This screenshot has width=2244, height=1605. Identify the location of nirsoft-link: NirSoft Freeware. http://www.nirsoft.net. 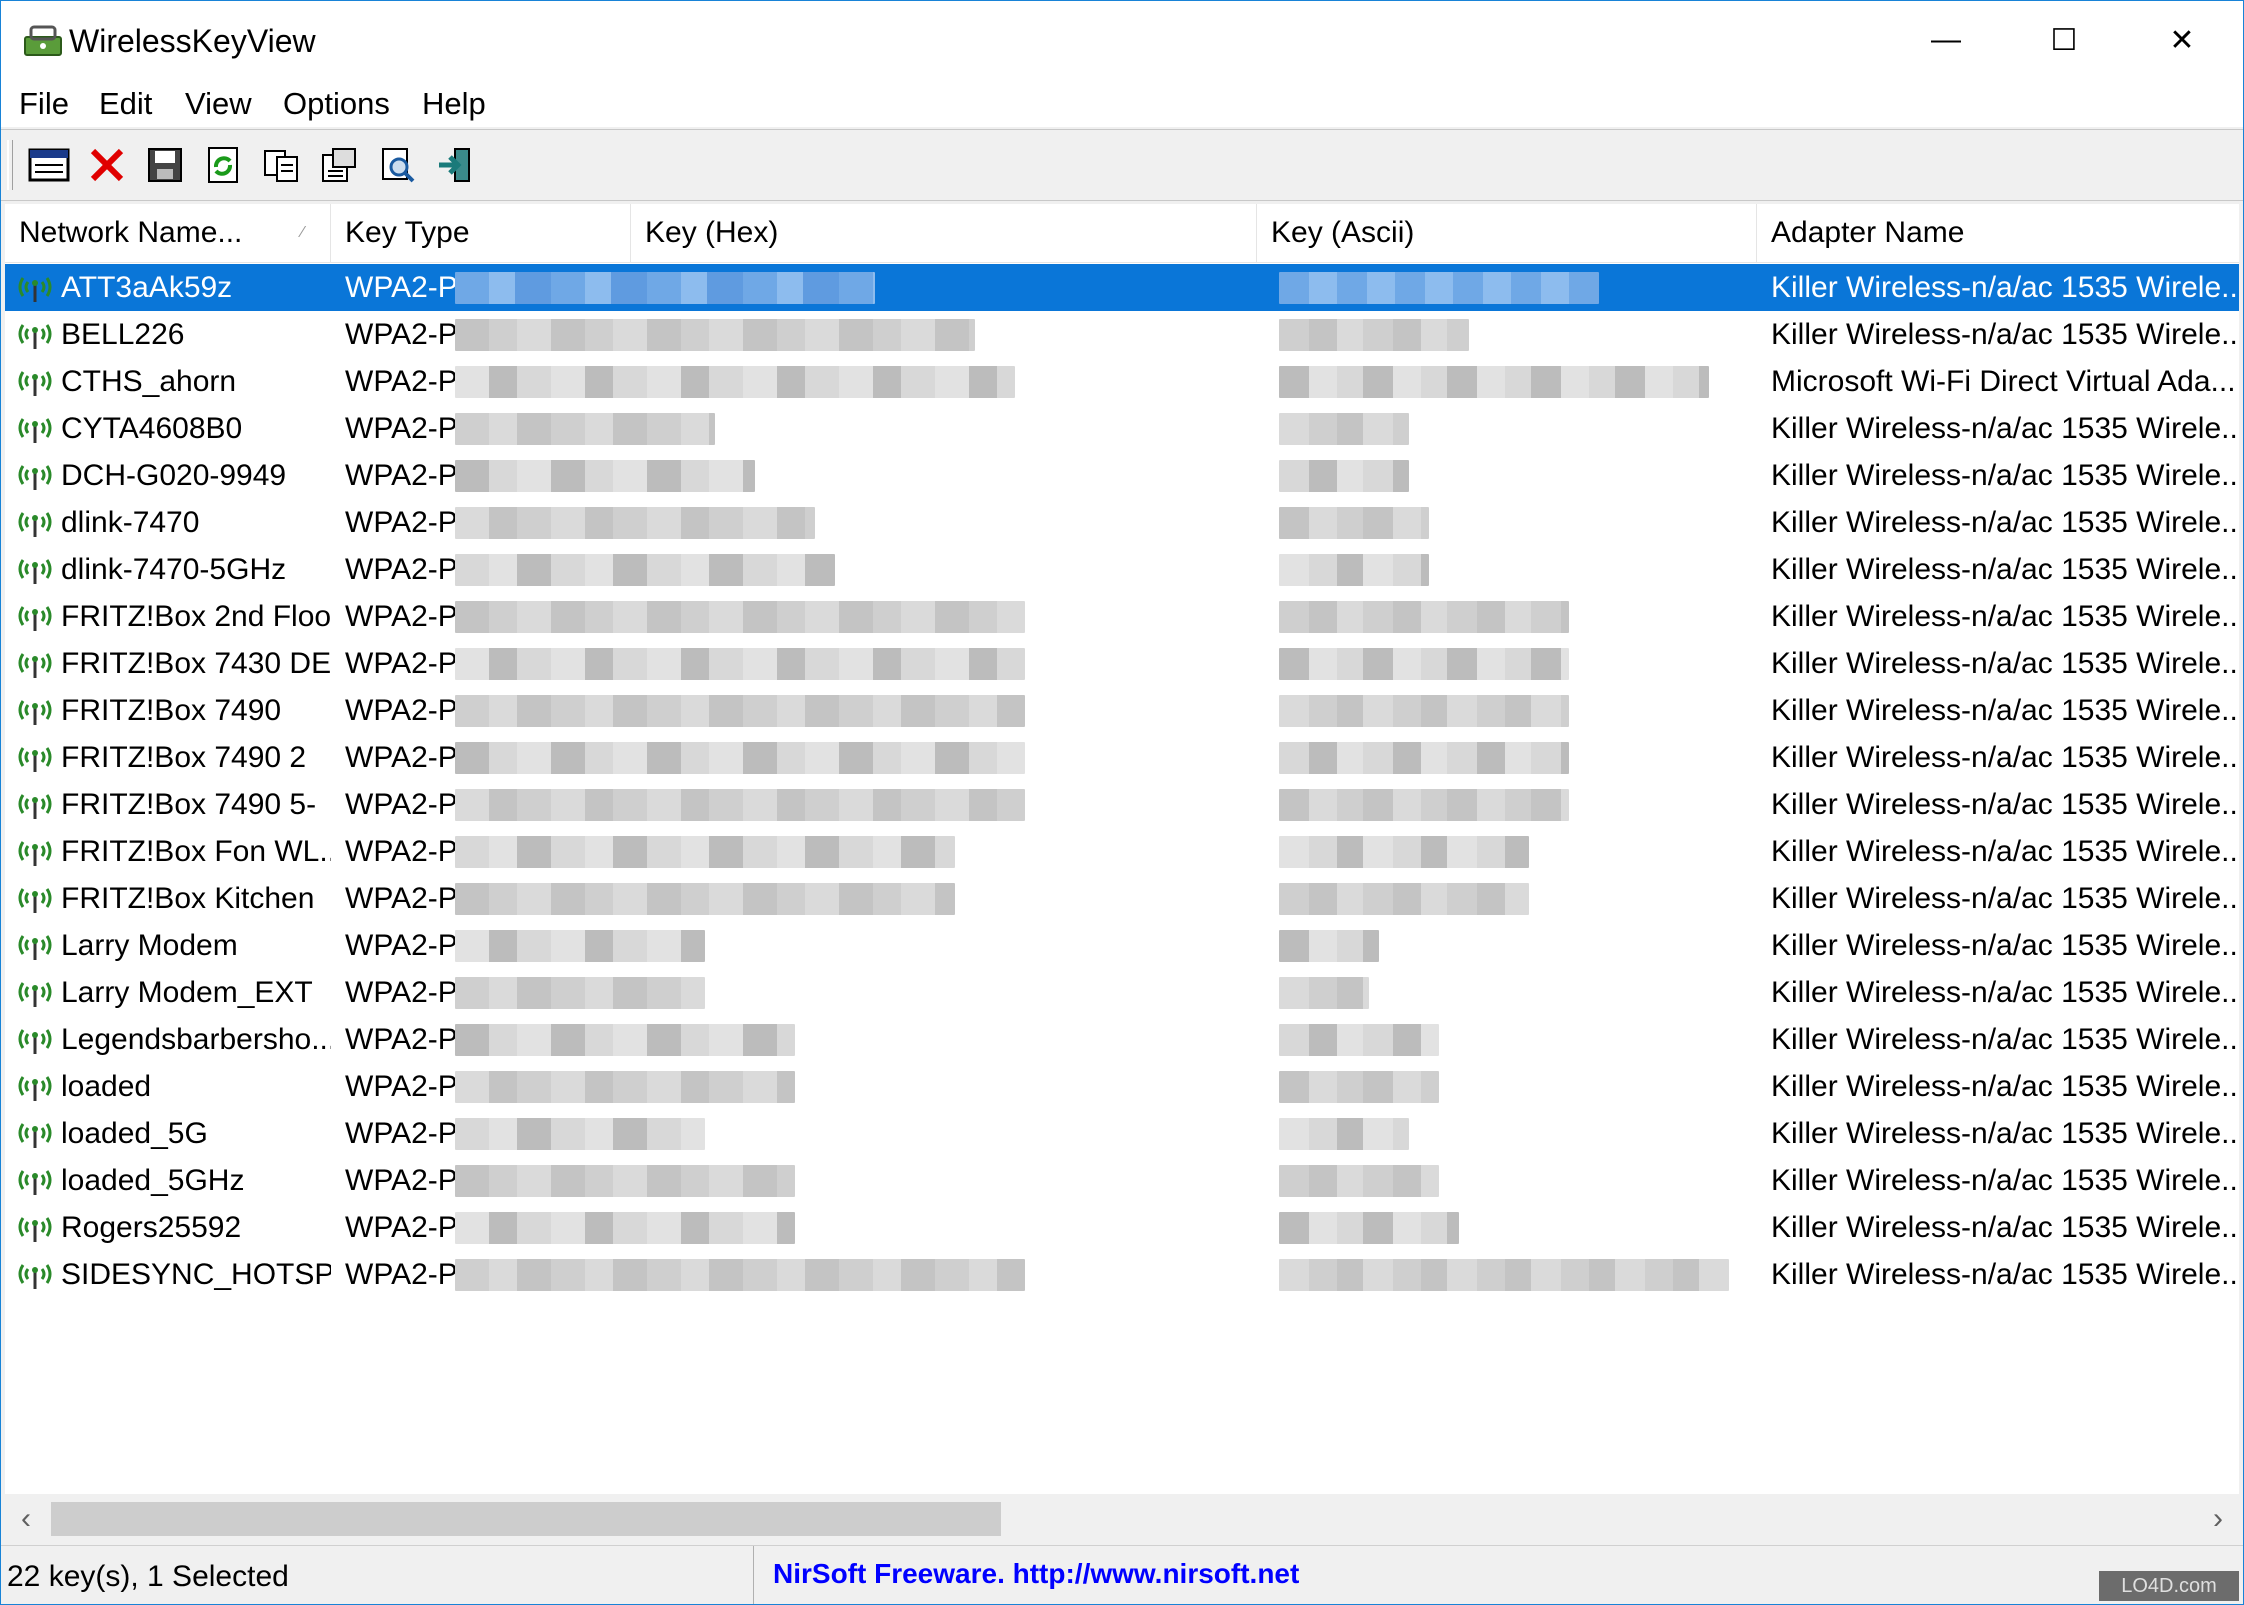
(1036, 1574).